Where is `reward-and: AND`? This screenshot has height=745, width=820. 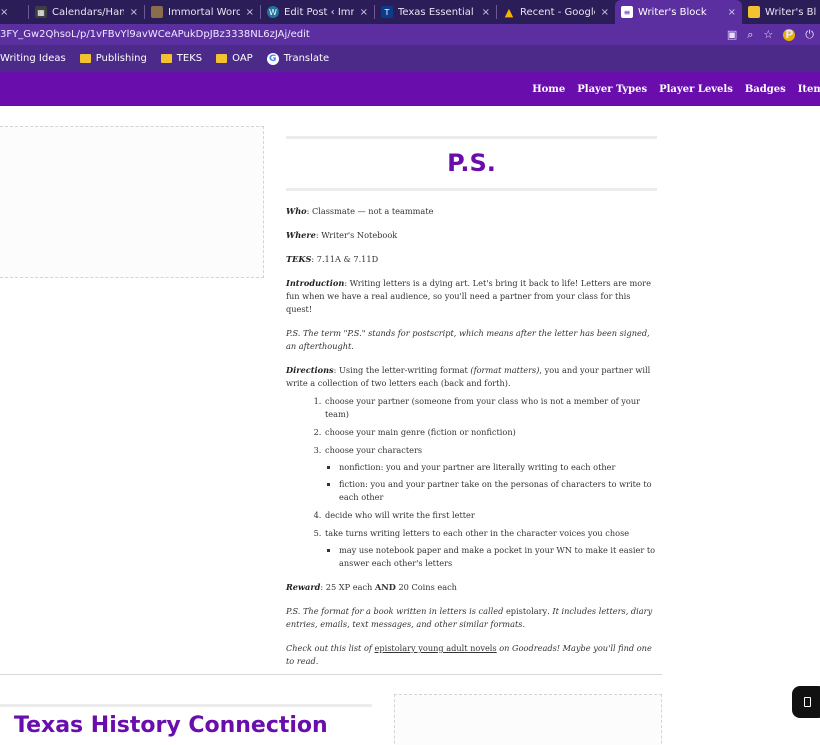 reward-and: AND is located at coordinates (385, 587).